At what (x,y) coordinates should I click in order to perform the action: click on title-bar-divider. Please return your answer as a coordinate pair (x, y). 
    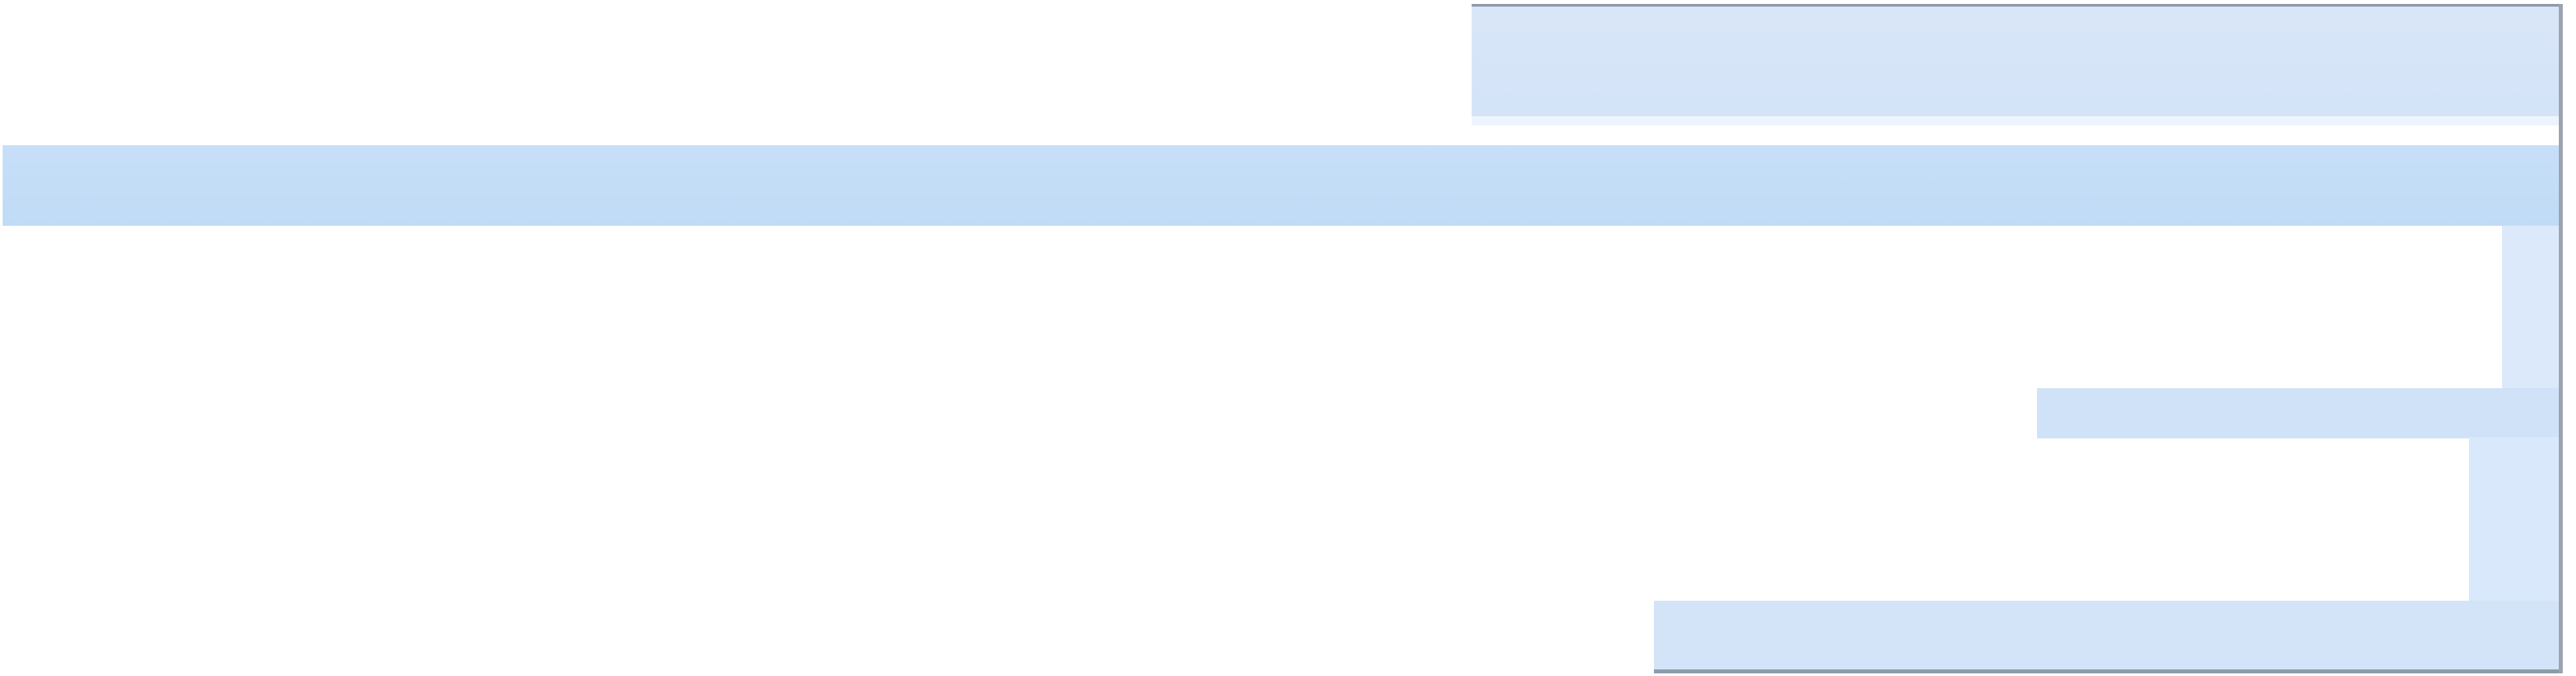
    Looking at the image, I should click on (2016, 120).